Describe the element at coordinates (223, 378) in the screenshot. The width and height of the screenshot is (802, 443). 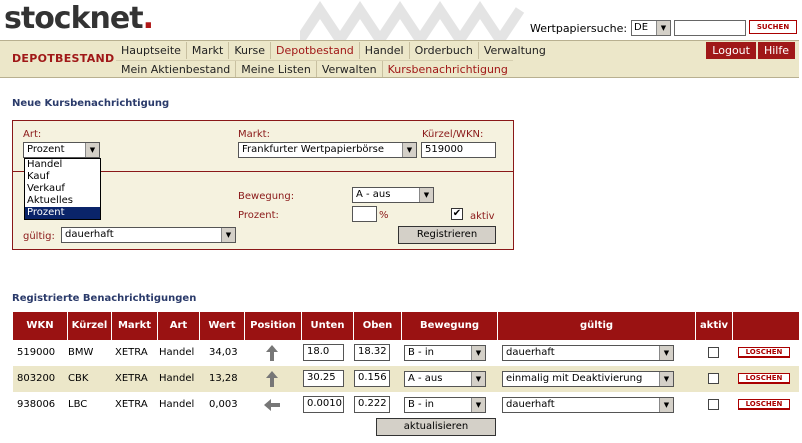
I see `wert-cell: 13,28` at that location.